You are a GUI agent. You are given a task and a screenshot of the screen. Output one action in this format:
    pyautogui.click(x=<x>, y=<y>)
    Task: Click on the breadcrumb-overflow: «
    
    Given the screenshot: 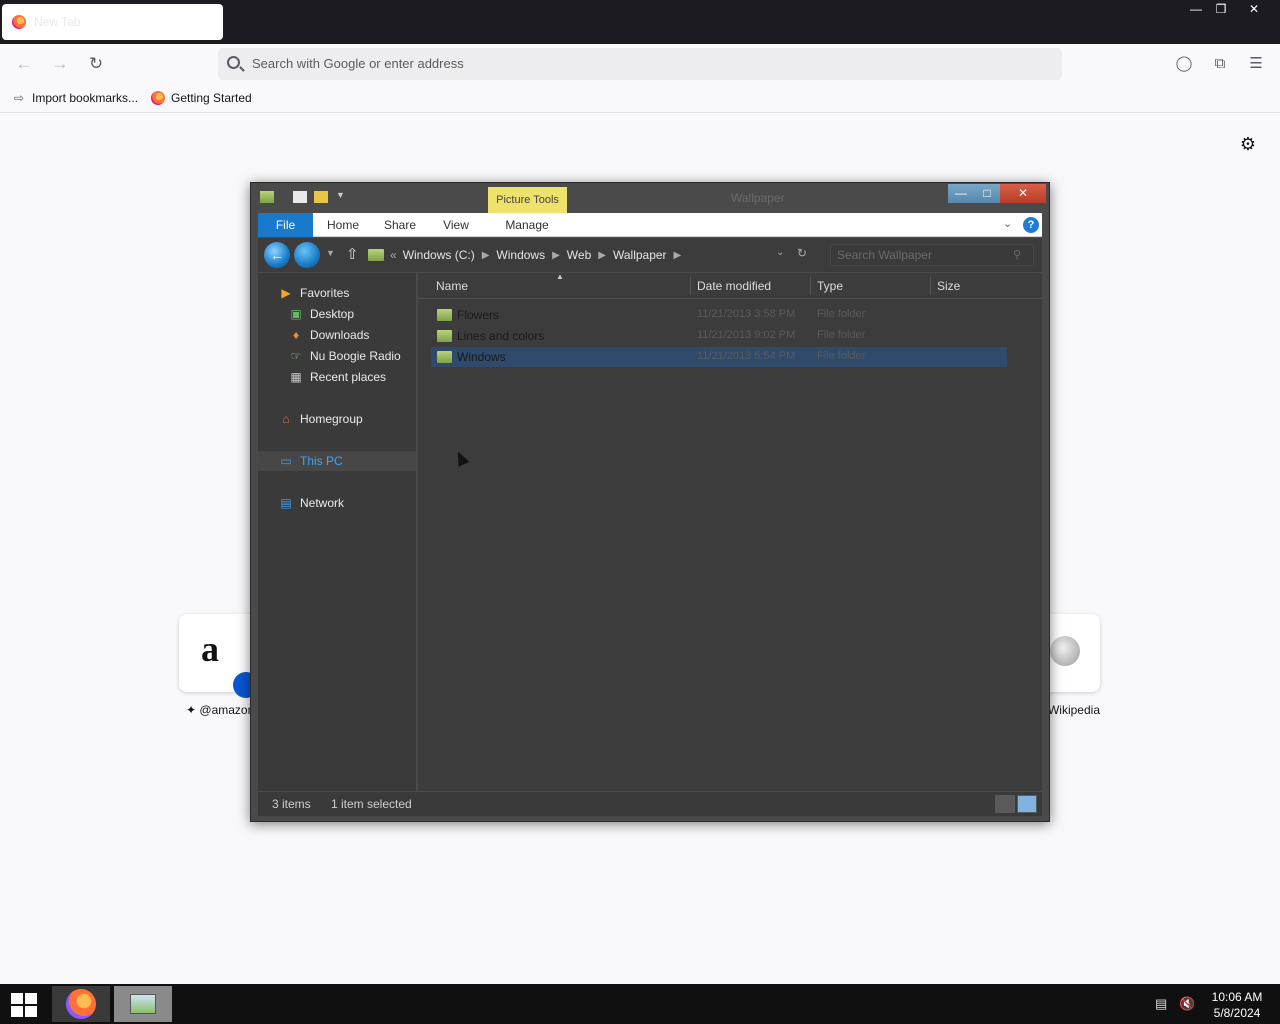 What is the action you would take?
    pyautogui.click(x=393, y=255)
    